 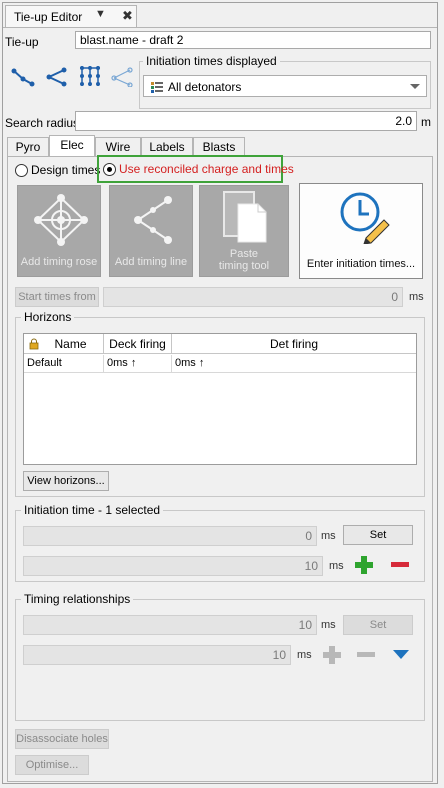 What do you see at coordinates (285, 86) in the screenshot?
I see `initiation-times-combo: All detonators` at bounding box center [285, 86].